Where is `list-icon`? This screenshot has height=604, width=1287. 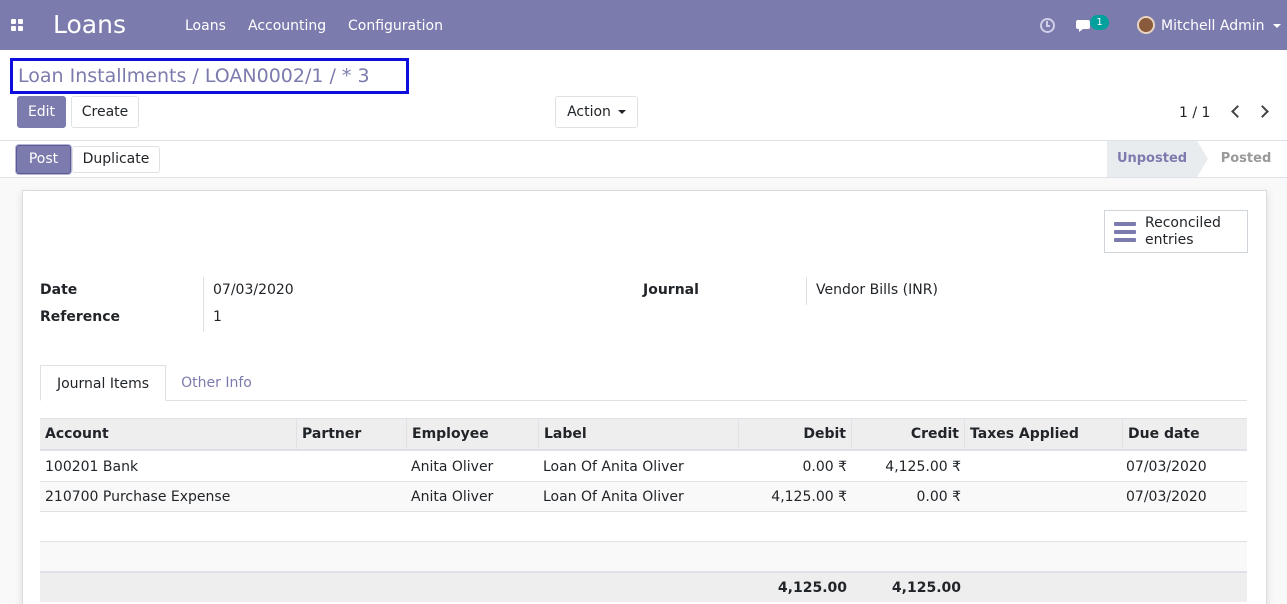 list-icon is located at coordinates (1125, 232).